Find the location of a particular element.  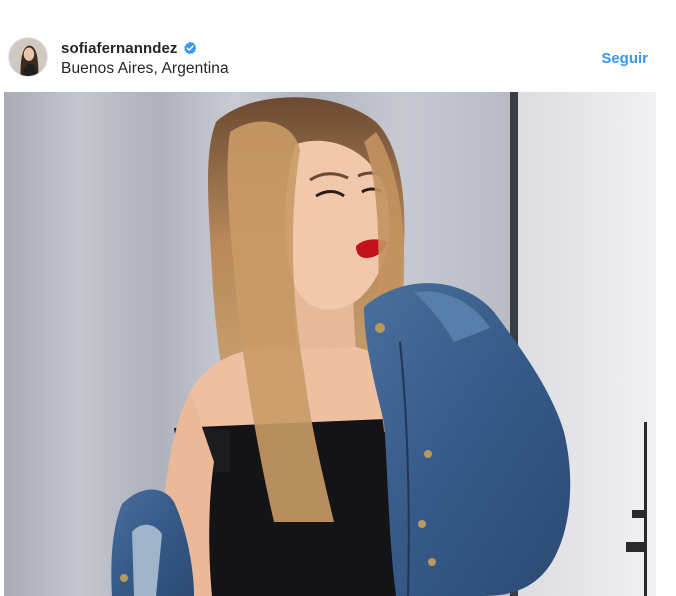

verified-badge-icon is located at coordinates (190, 48).